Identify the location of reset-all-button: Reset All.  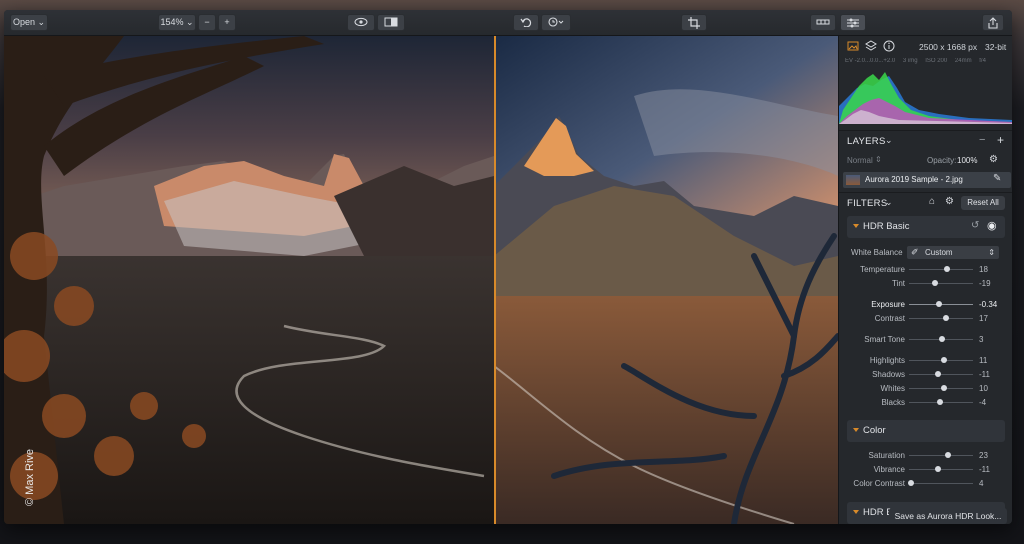
(983, 203).